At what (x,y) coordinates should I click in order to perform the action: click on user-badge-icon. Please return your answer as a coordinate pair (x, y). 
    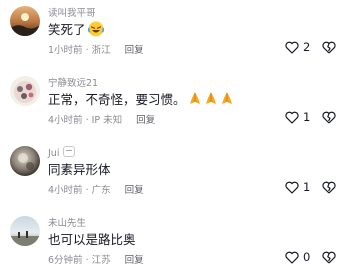
    Looking at the image, I should click on (69, 151).